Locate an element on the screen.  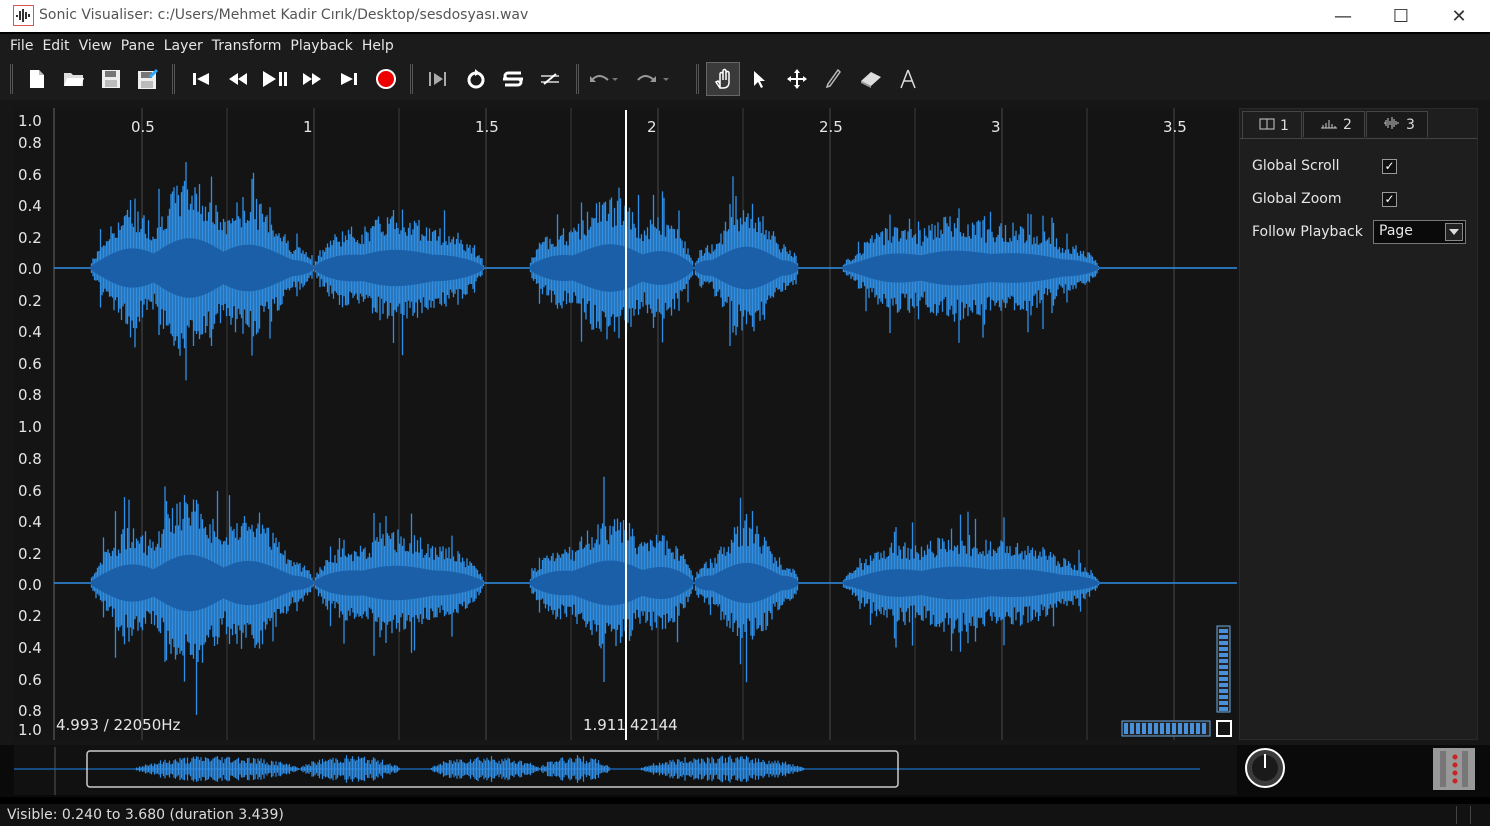
speed-icon is located at coordinates (550, 79).